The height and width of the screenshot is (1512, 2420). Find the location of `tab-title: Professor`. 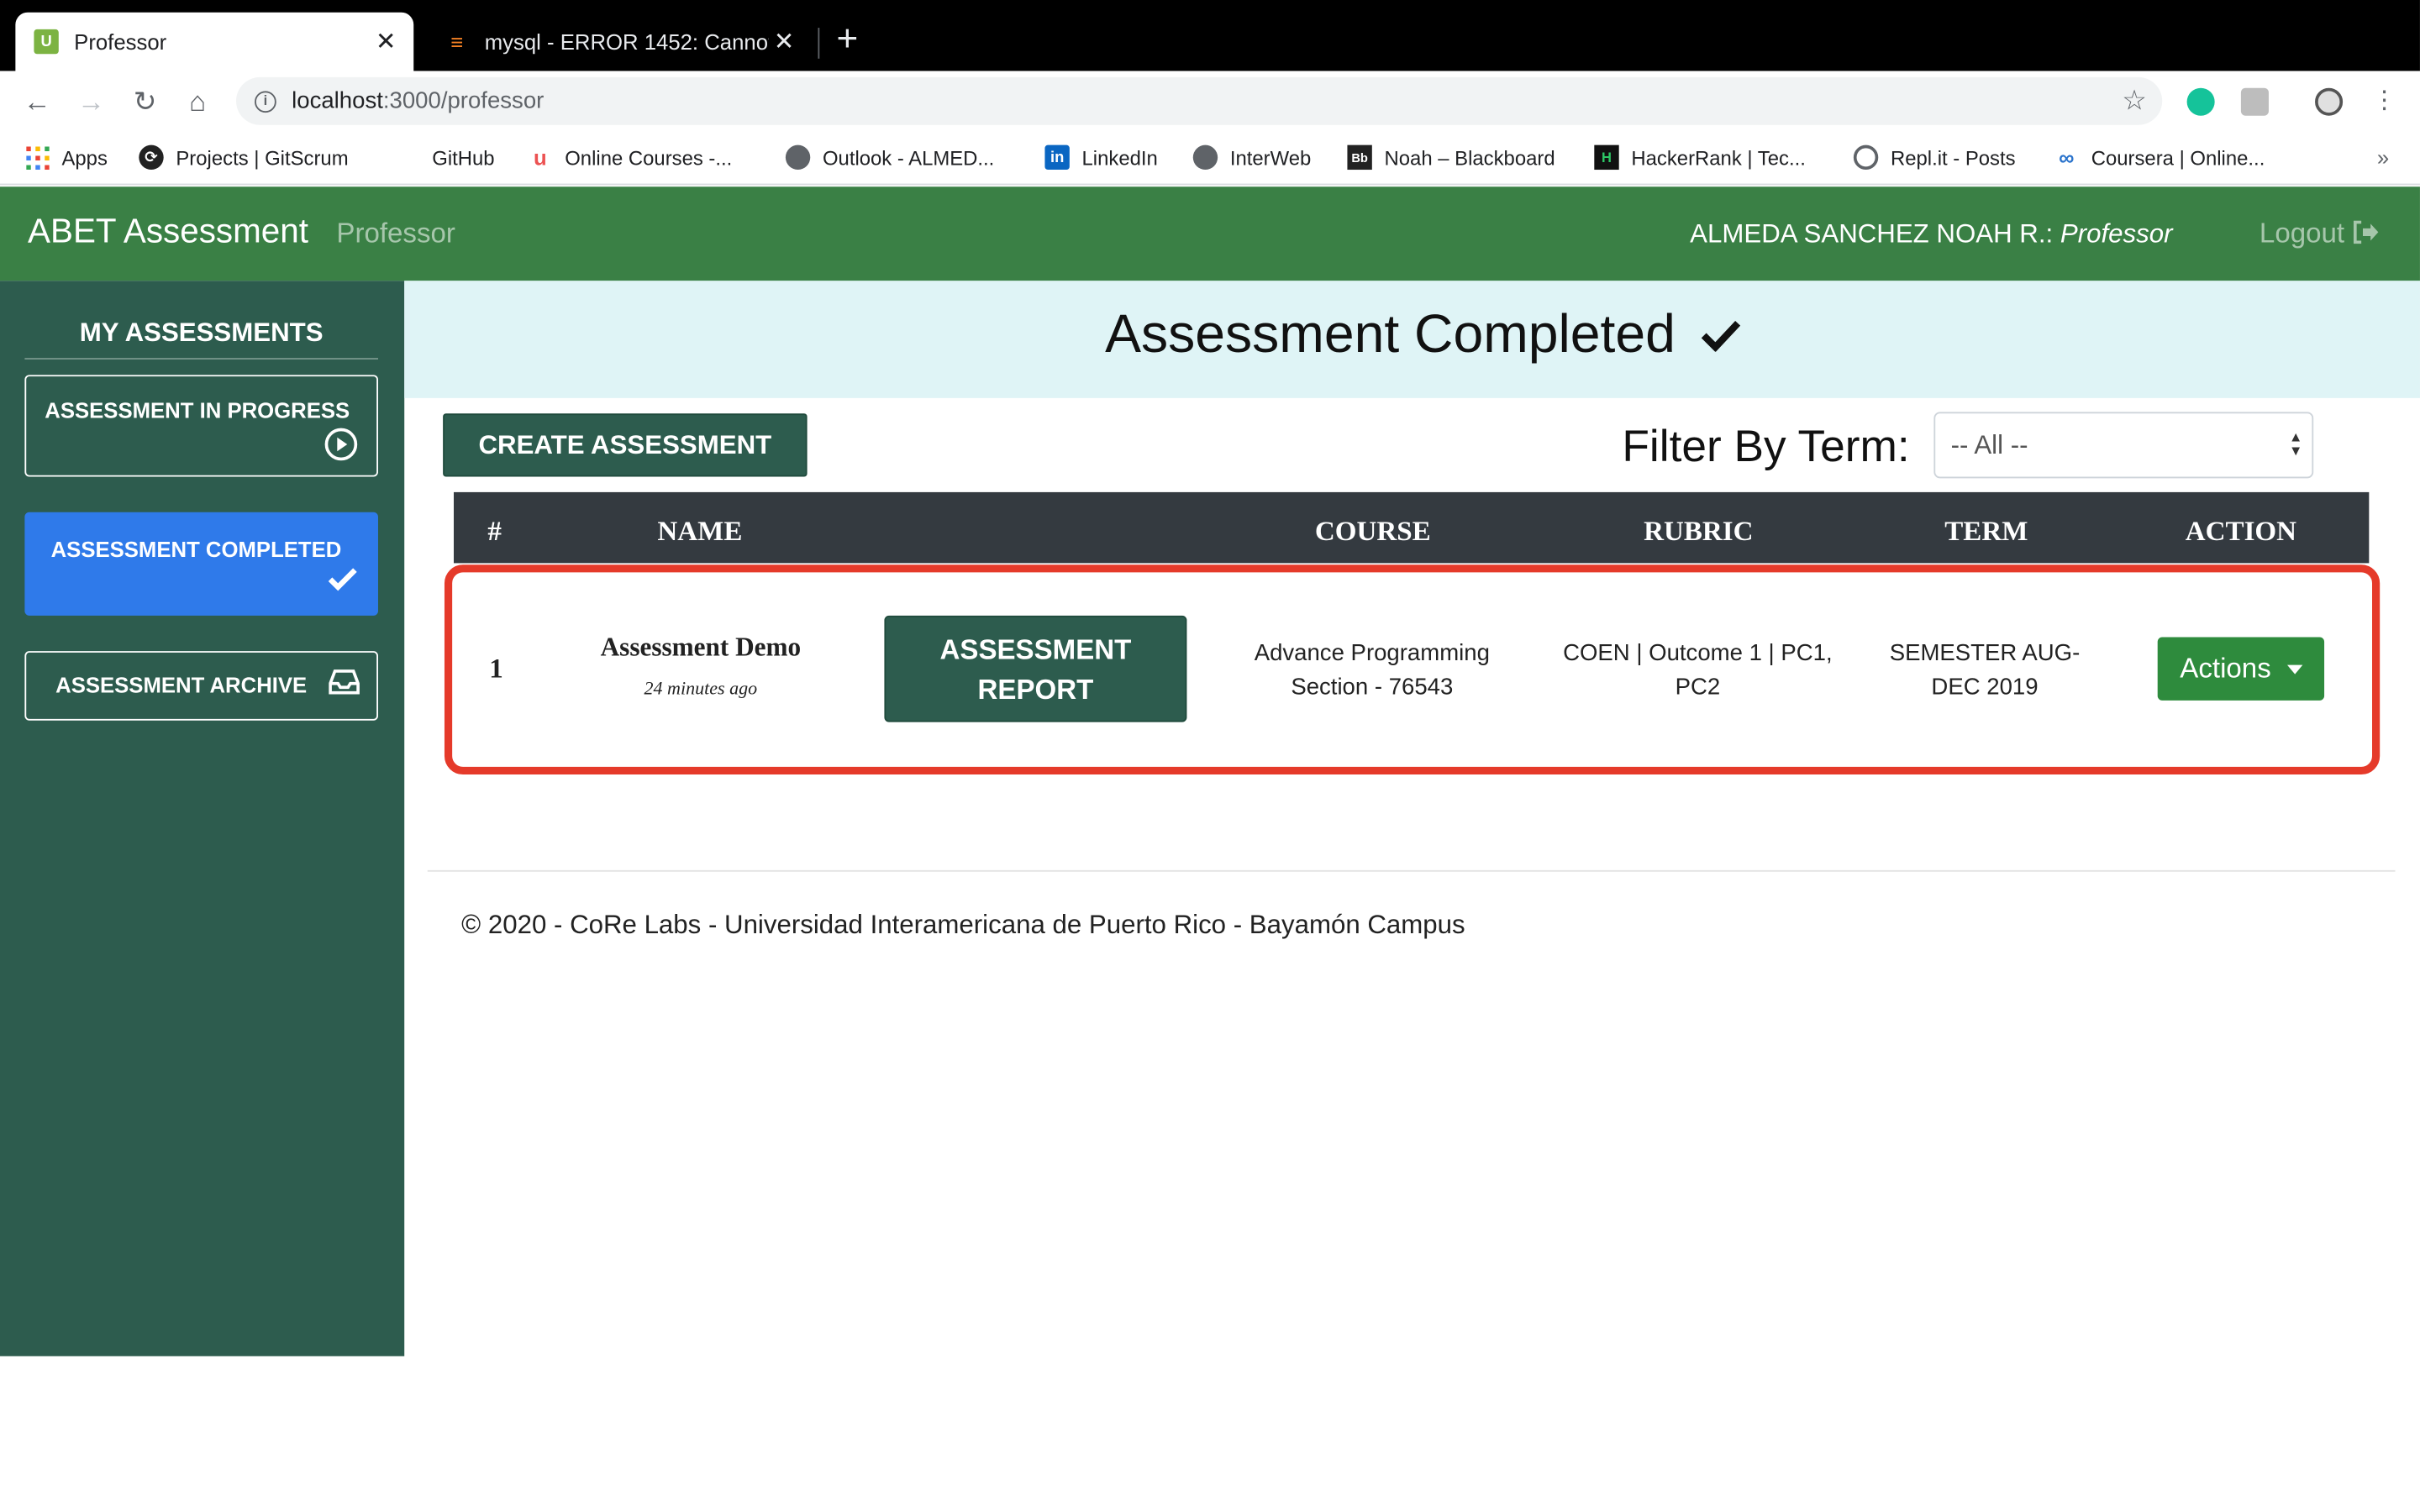

tab-title: Professor is located at coordinates (120, 42).